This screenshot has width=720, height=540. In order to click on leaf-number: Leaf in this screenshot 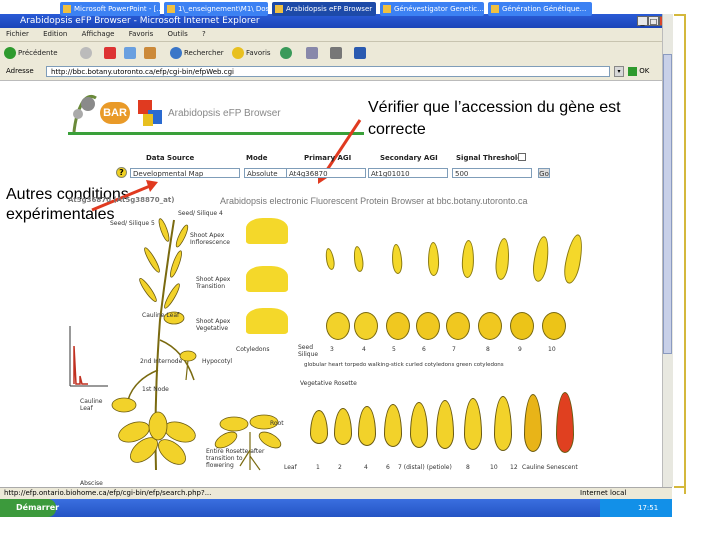, I will do `click(290, 467)`.